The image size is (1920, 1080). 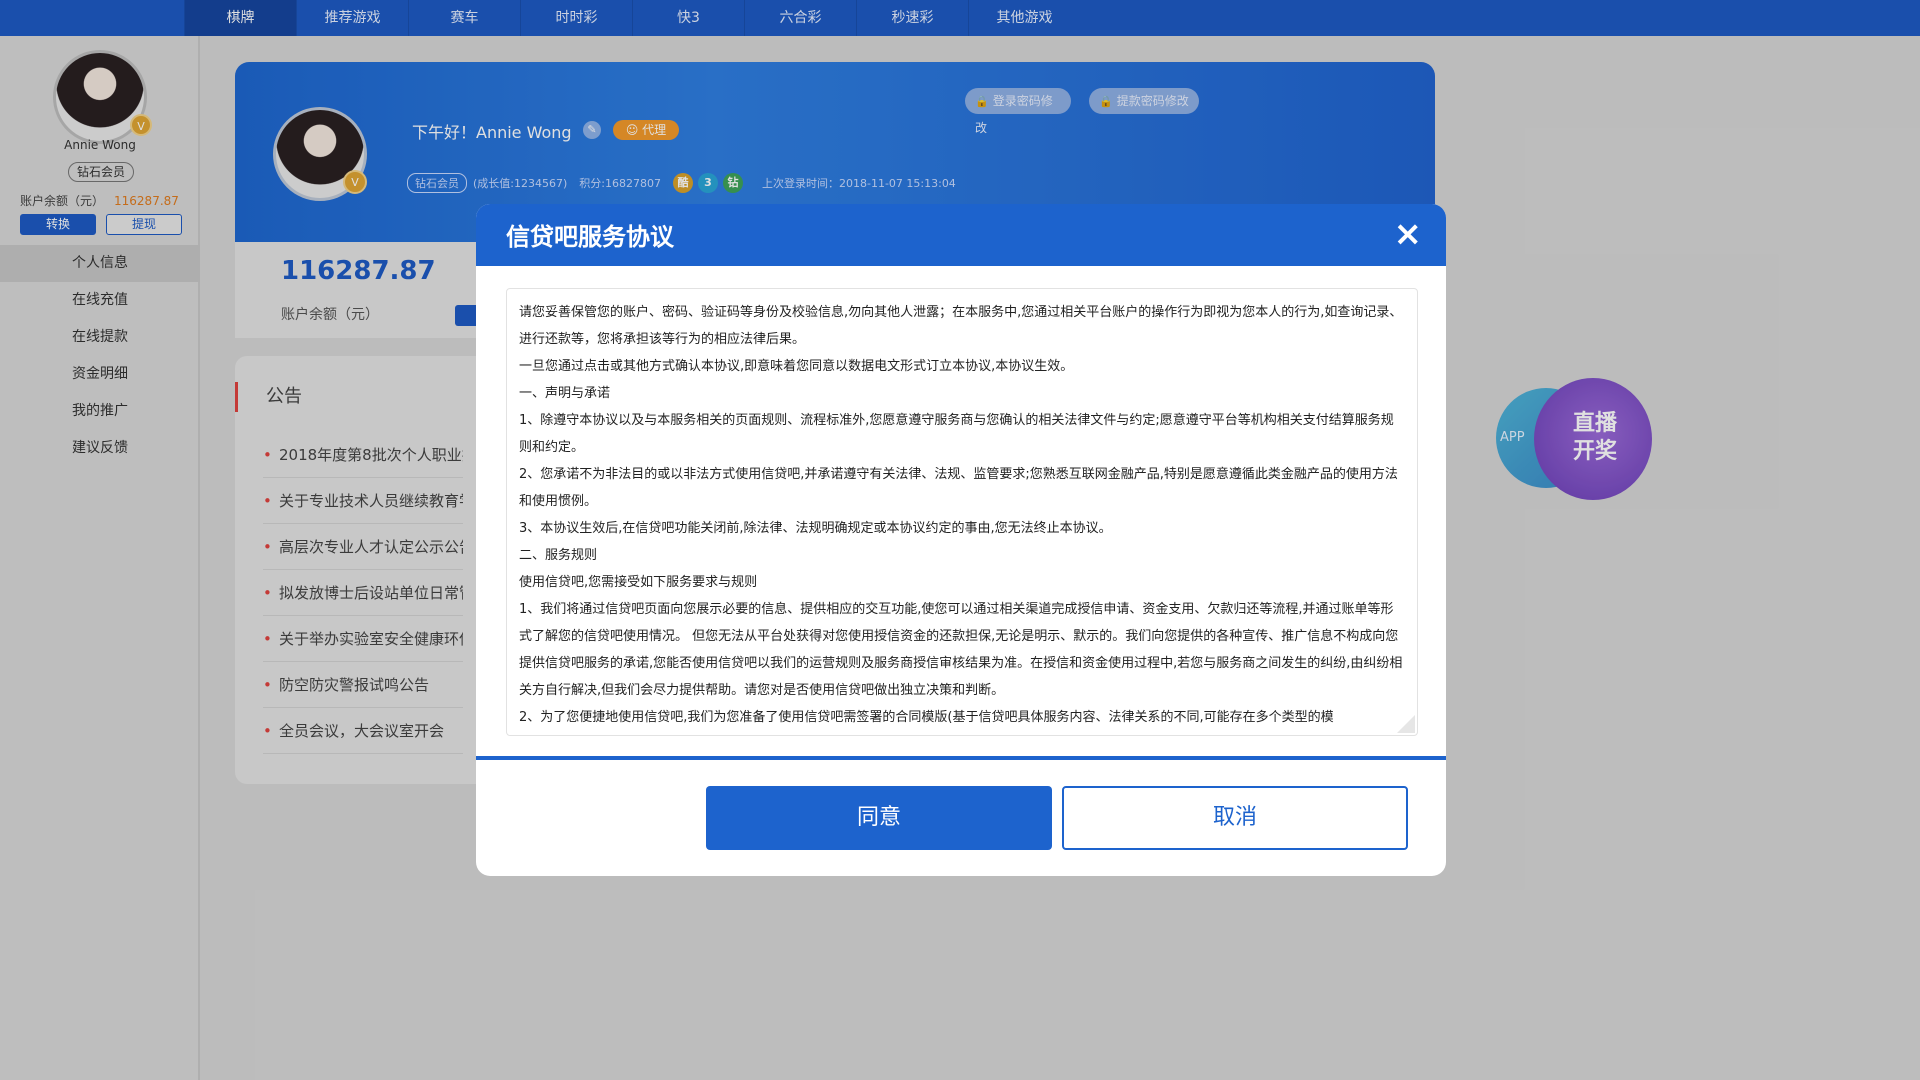 What do you see at coordinates (879, 818) in the screenshot?
I see `agree-button: 同意` at bounding box center [879, 818].